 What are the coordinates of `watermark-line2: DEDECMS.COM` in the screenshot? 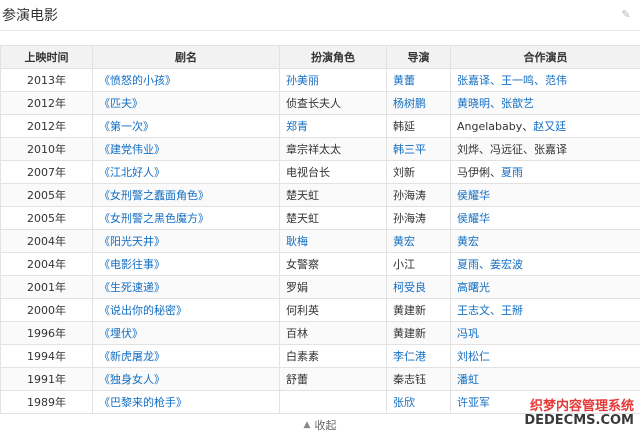 It's located at (579, 420).